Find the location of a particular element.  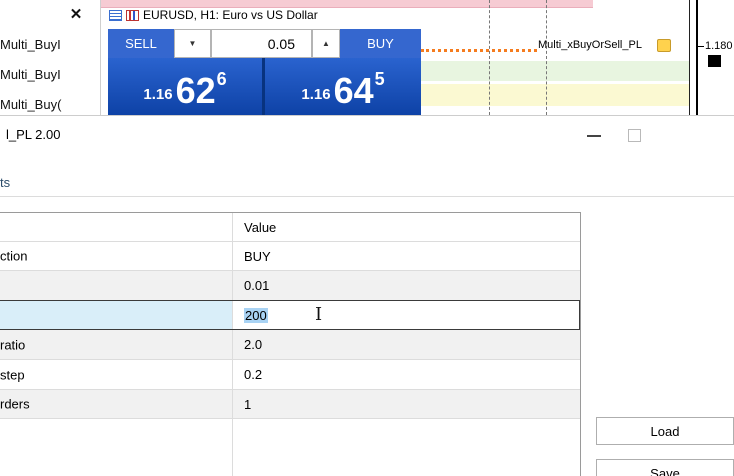

minimize-icon is located at coordinates (594, 136).